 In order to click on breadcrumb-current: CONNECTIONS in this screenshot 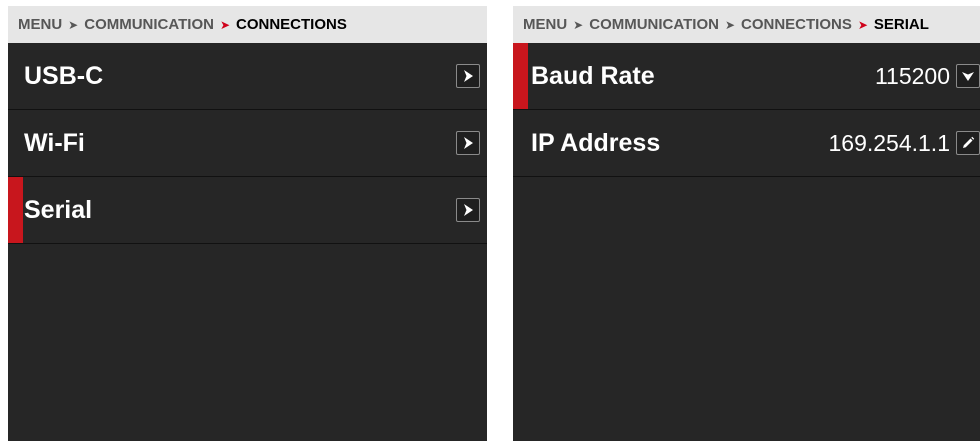, I will do `click(291, 24)`.